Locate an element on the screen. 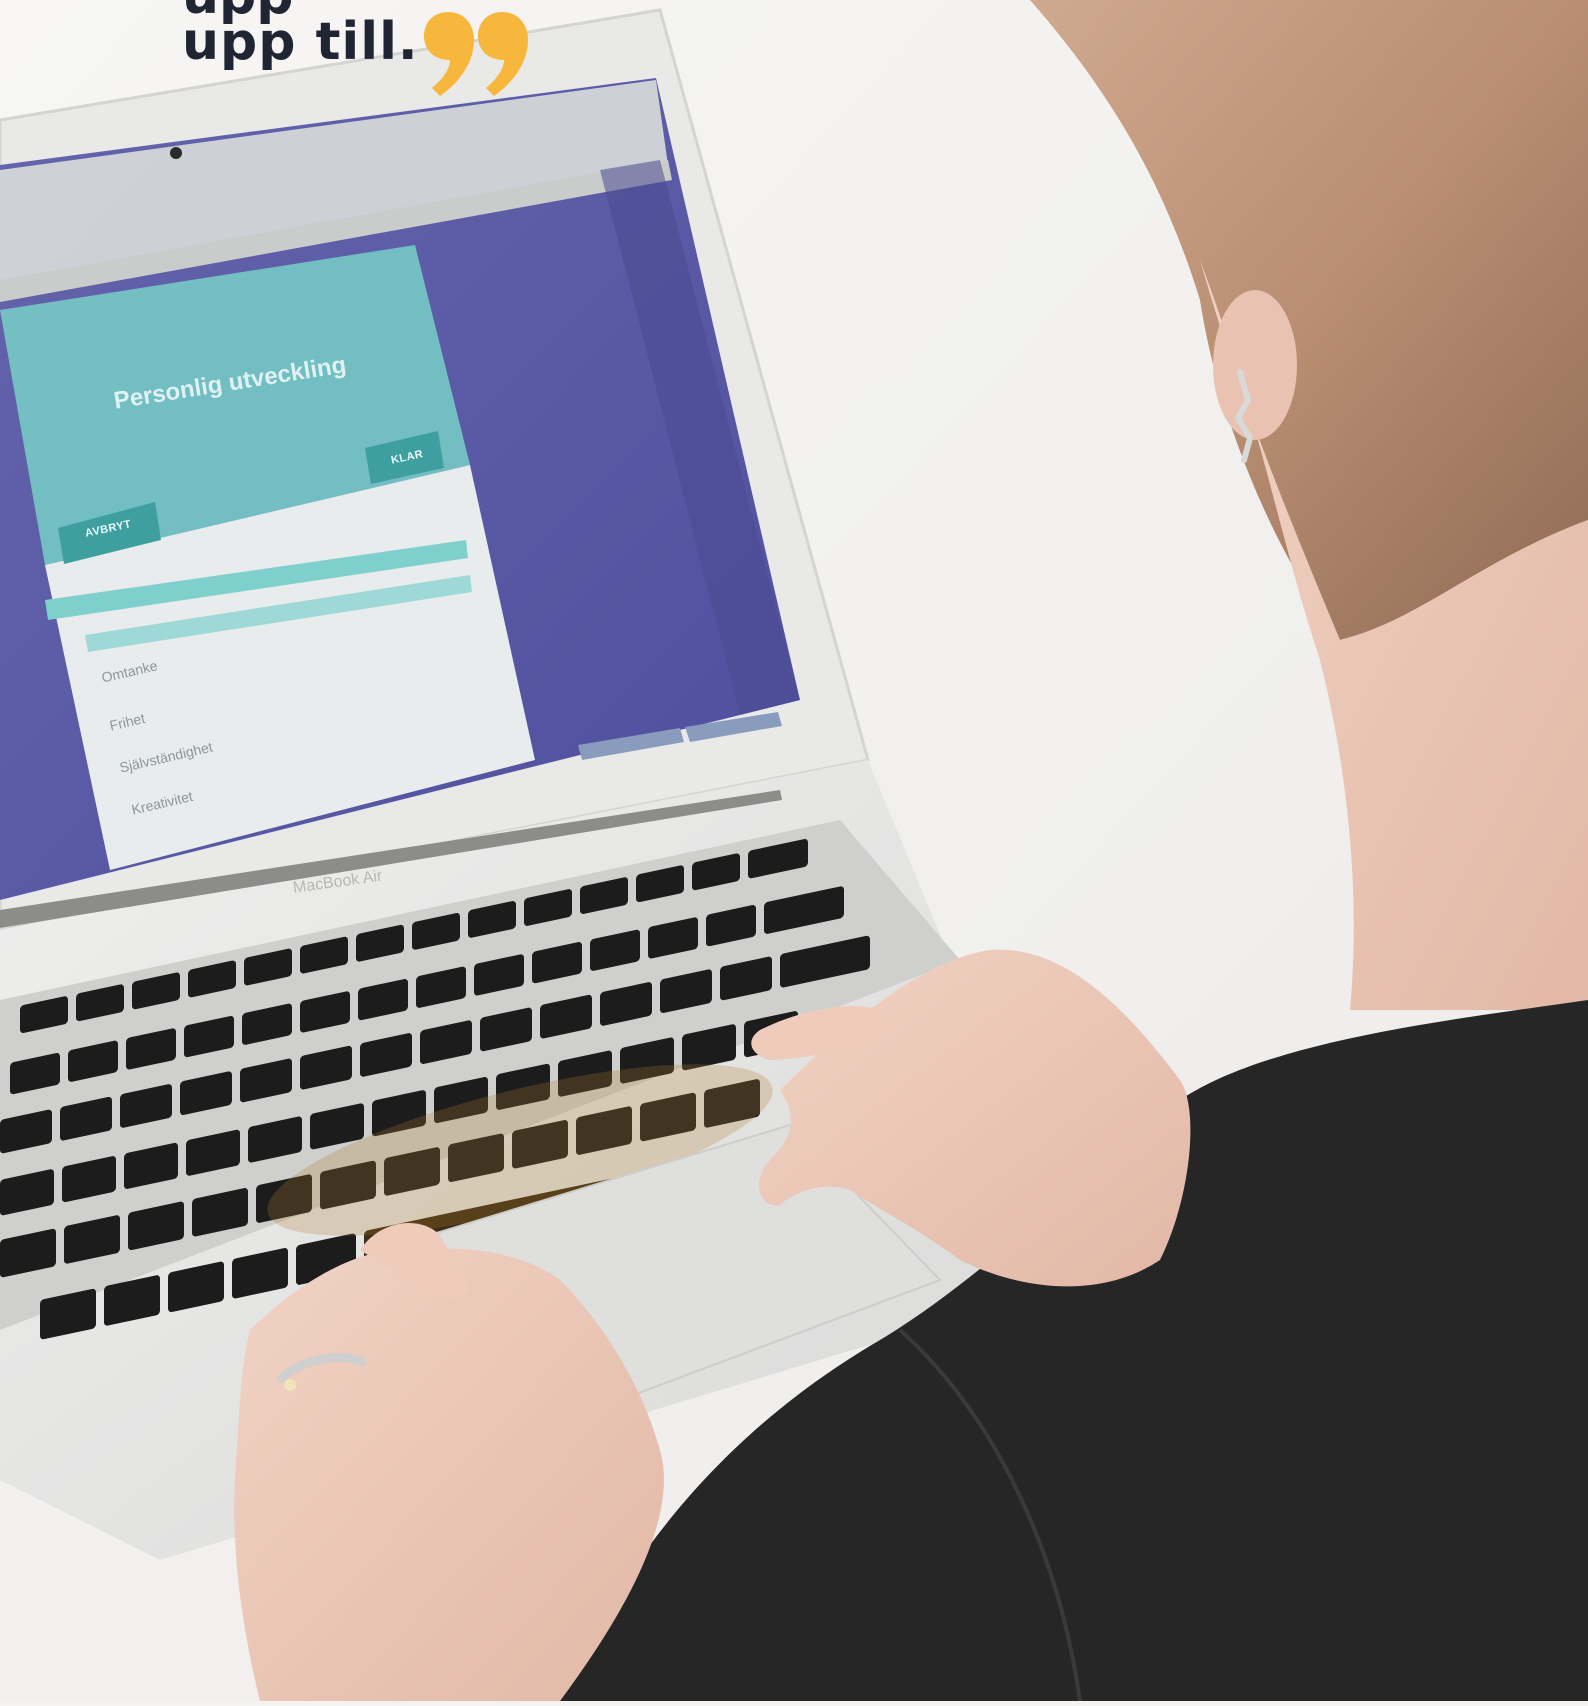 The image size is (1588, 1706). camera-dot is located at coordinates (176, 153).